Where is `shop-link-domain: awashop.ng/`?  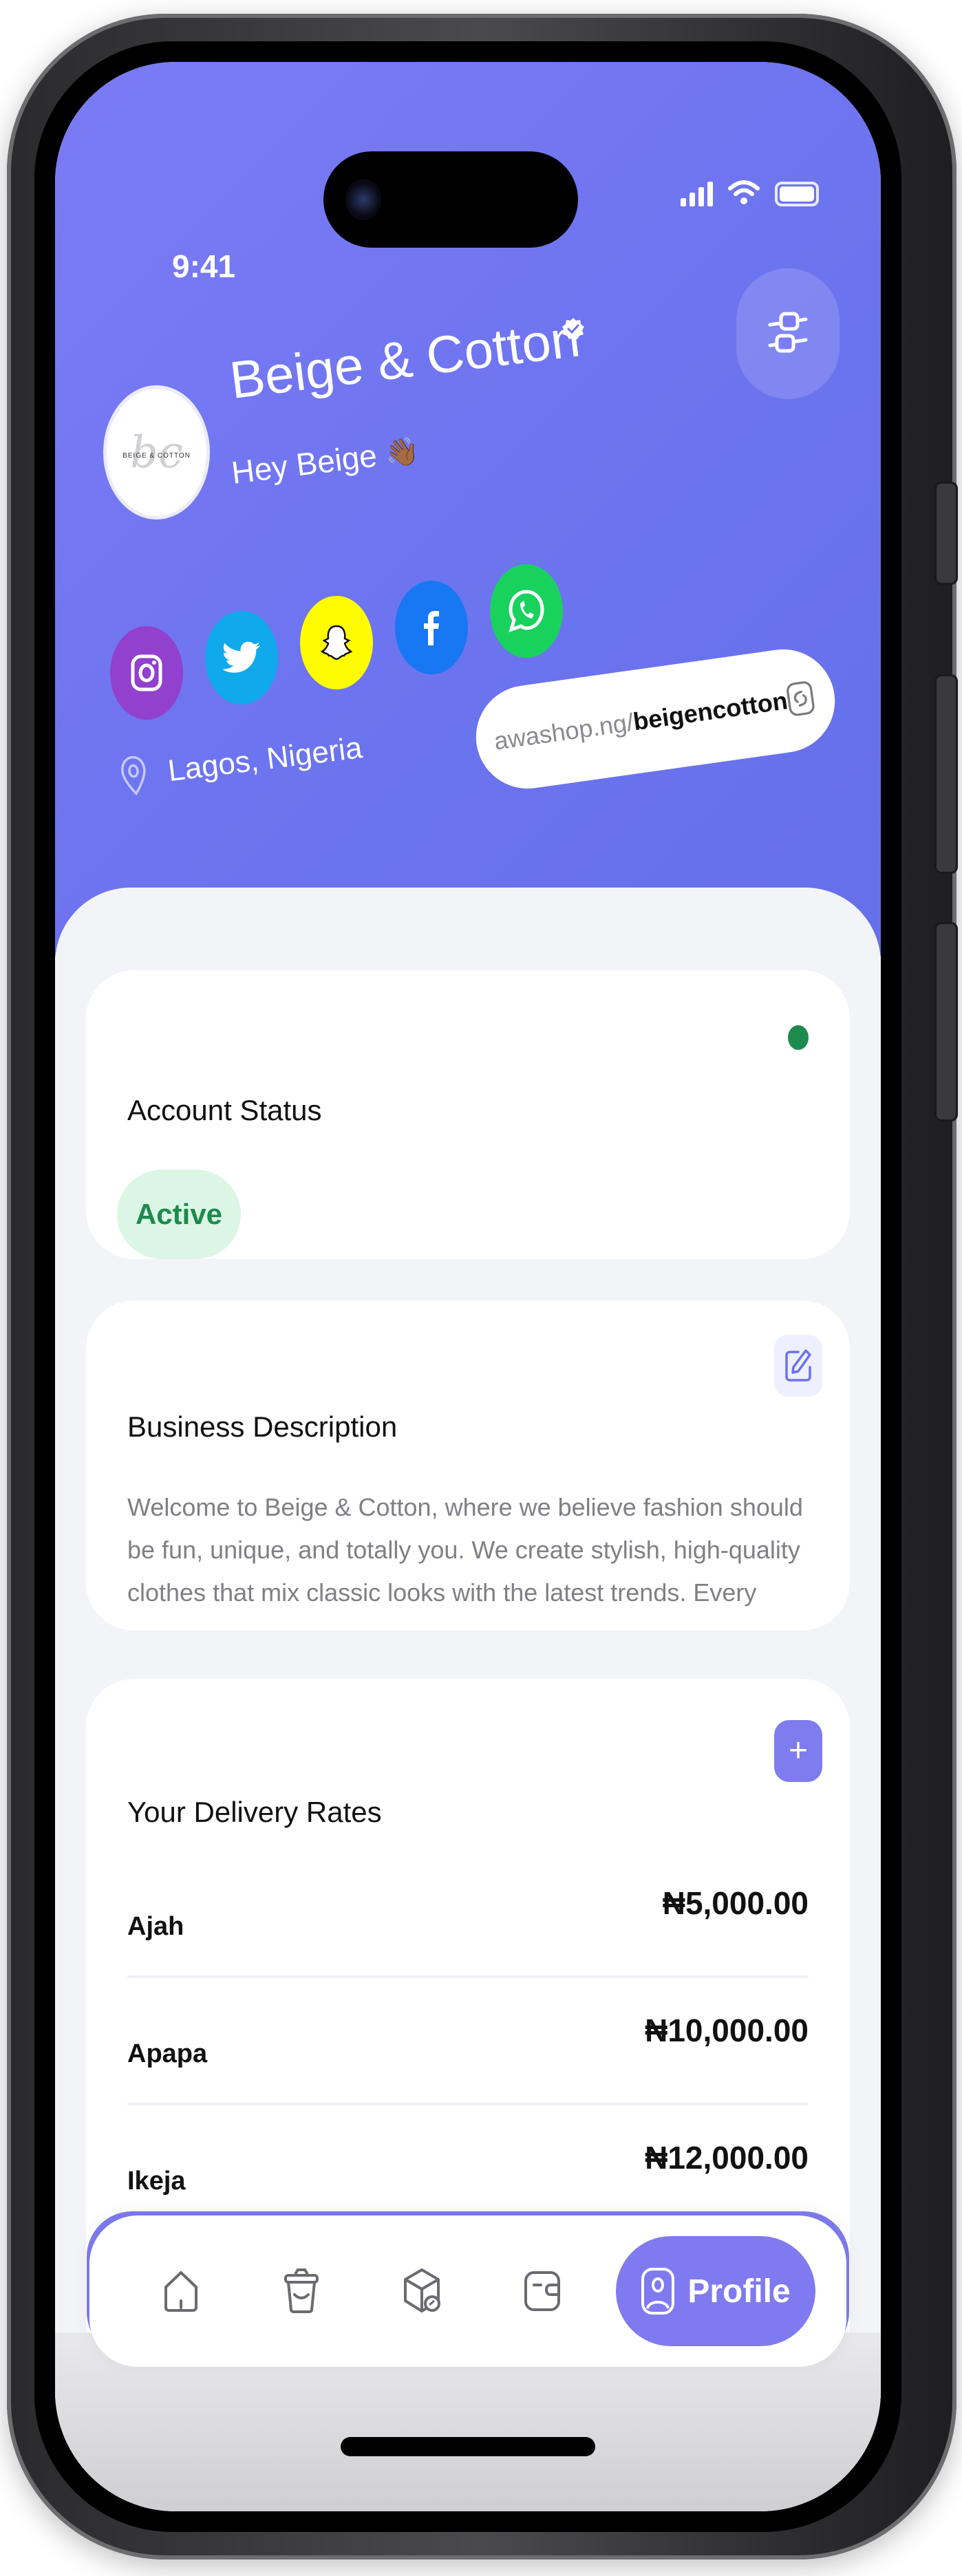
shop-link-domain: awashop.ng/ is located at coordinates (564, 731).